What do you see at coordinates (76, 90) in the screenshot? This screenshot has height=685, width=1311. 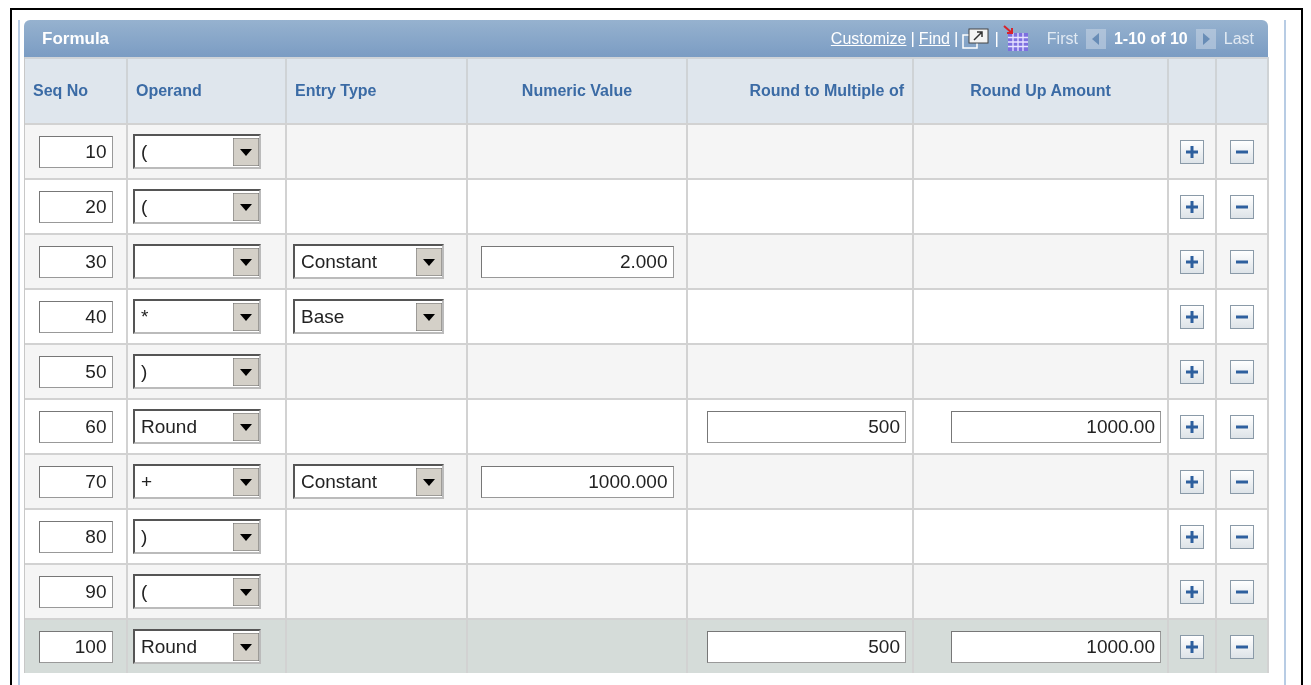 I see `column-header: Seq No` at bounding box center [76, 90].